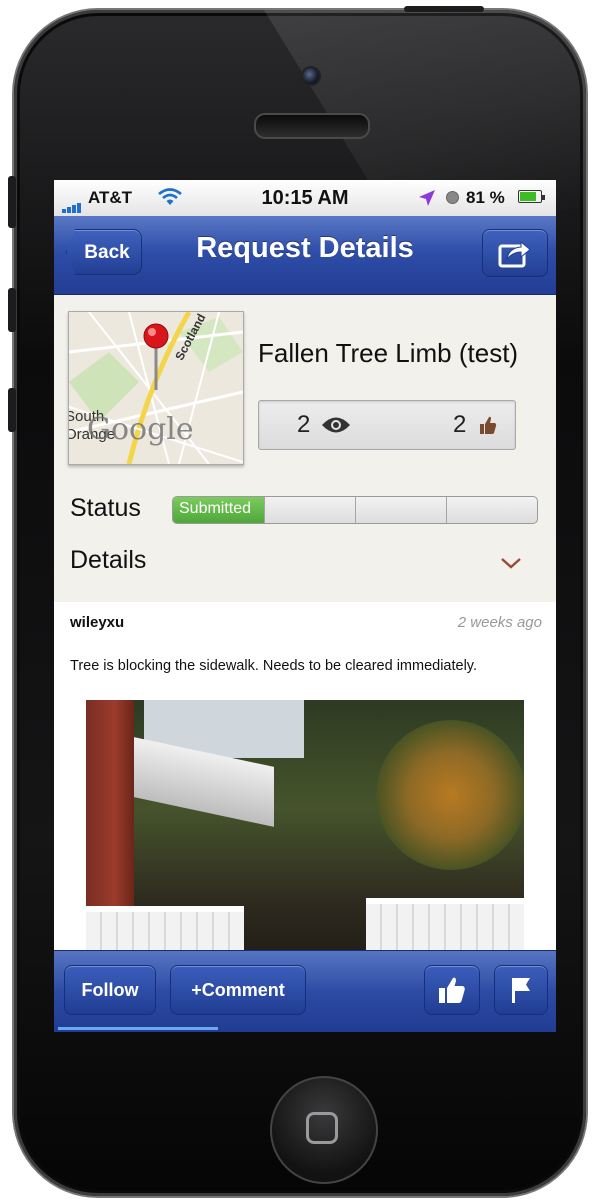  What do you see at coordinates (97, 622) in the screenshot?
I see `comment-author: wileyxu` at bounding box center [97, 622].